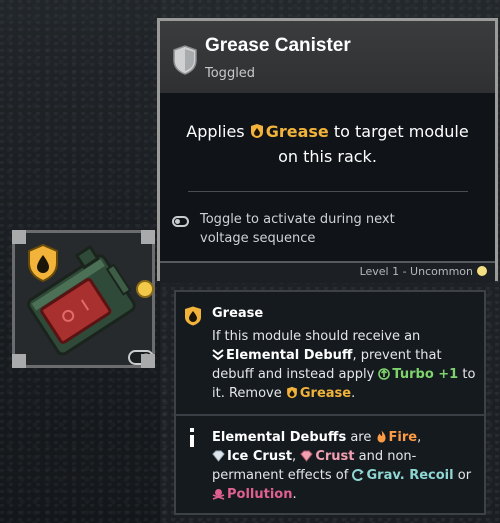 This screenshot has width=500, height=523. I want to click on turbo-keyword: Turbo +1, so click(425, 374).